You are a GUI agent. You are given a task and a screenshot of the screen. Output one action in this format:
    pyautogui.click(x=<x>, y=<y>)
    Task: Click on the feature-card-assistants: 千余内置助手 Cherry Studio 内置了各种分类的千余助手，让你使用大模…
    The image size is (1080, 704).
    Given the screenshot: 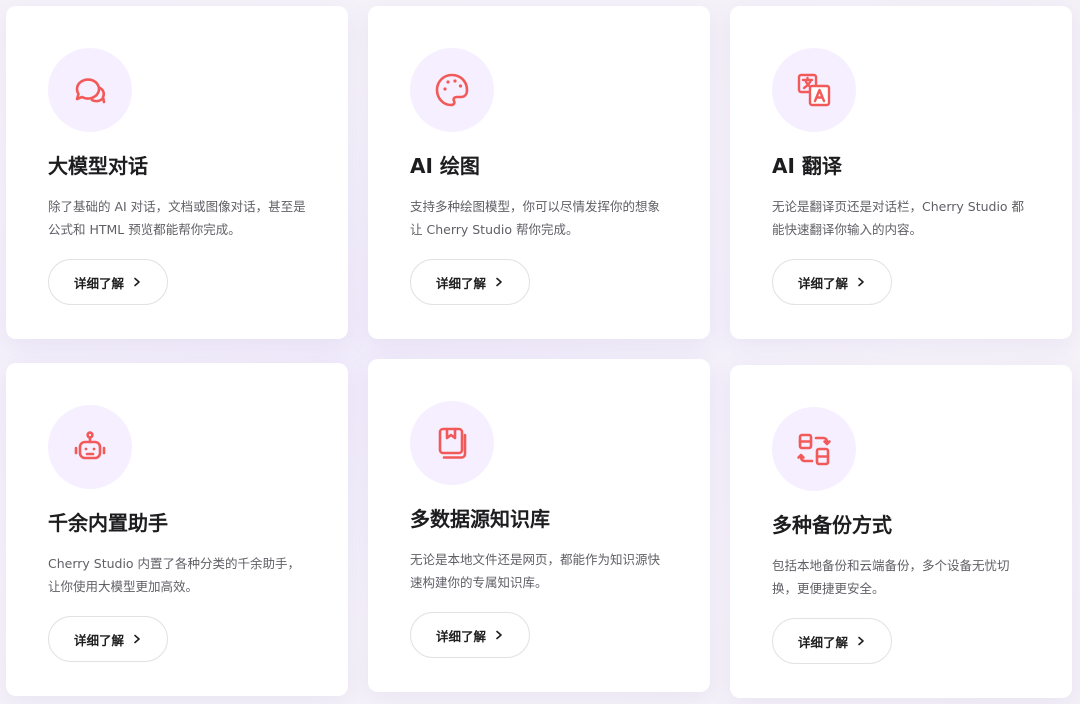 What is the action you would take?
    pyautogui.click(x=177, y=529)
    